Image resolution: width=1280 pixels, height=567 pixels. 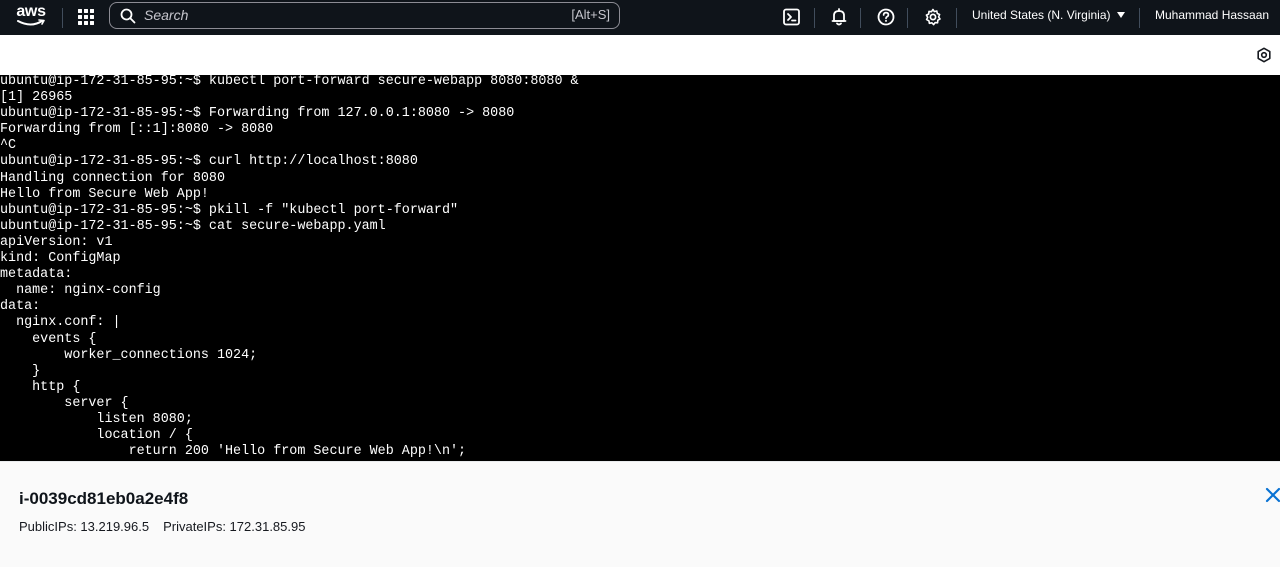 I want to click on terminal-line: Handling connection for 8080, so click(x=112, y=178).